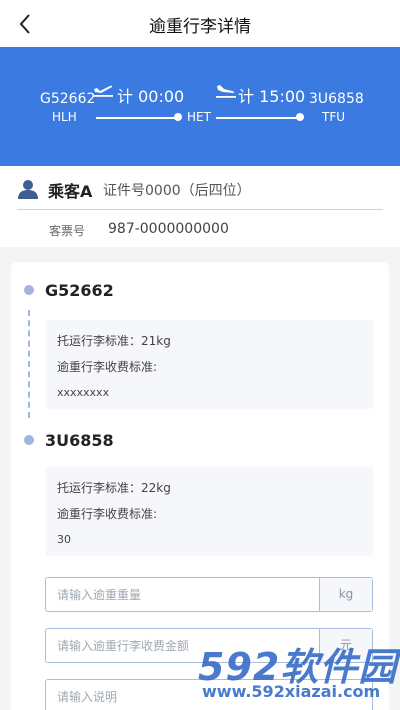  Describe the element at coordinates (68, 99) in the screenshot. I see `departure-flight-code: G52662` at that location.